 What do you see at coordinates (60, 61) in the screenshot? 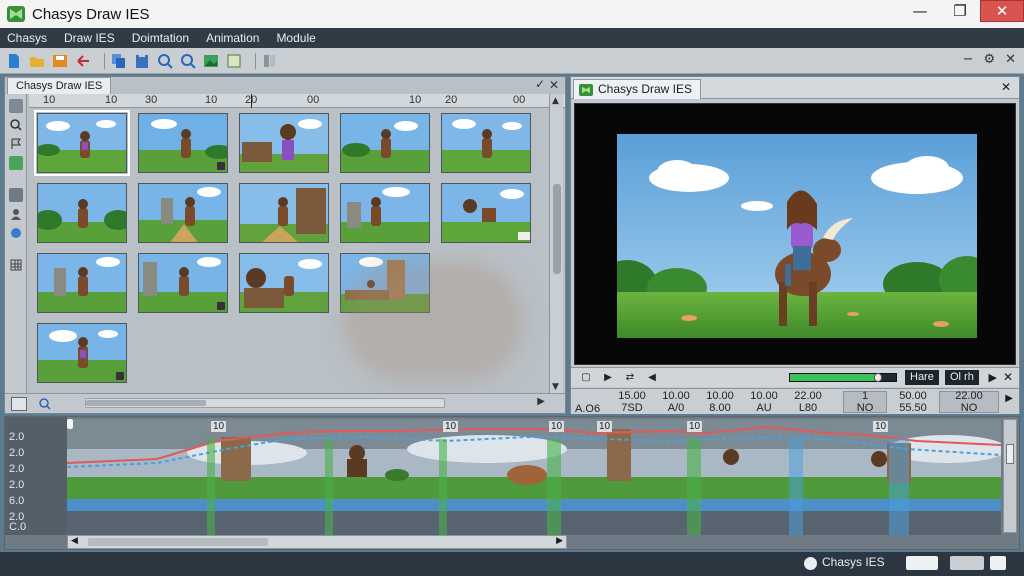
I see `save-icon` at bounding box center [60, 61].